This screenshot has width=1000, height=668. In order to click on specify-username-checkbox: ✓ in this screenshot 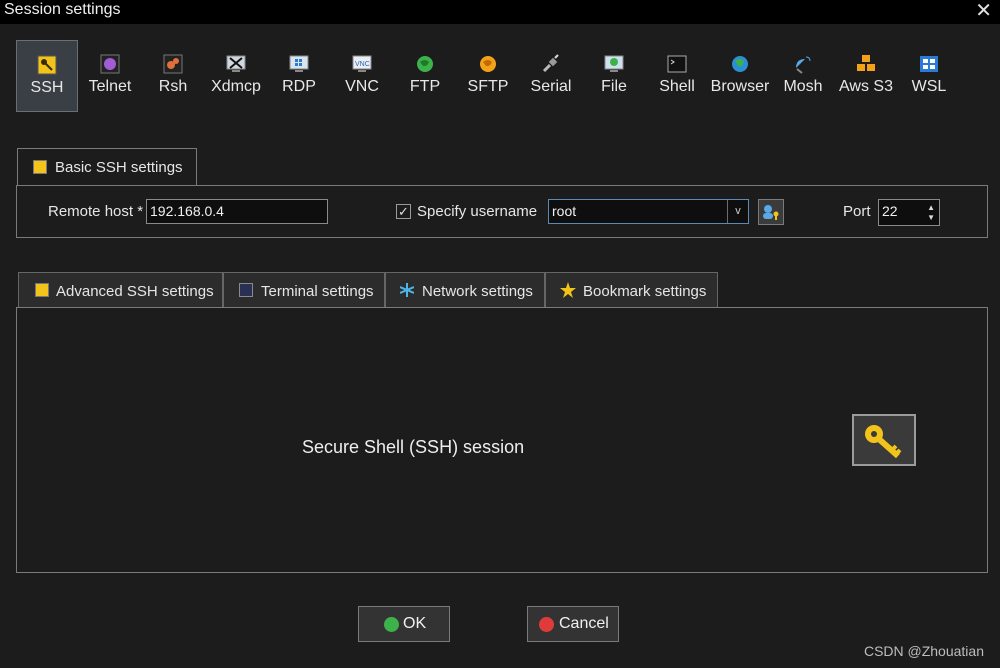, I will do `click(403, 211)`.